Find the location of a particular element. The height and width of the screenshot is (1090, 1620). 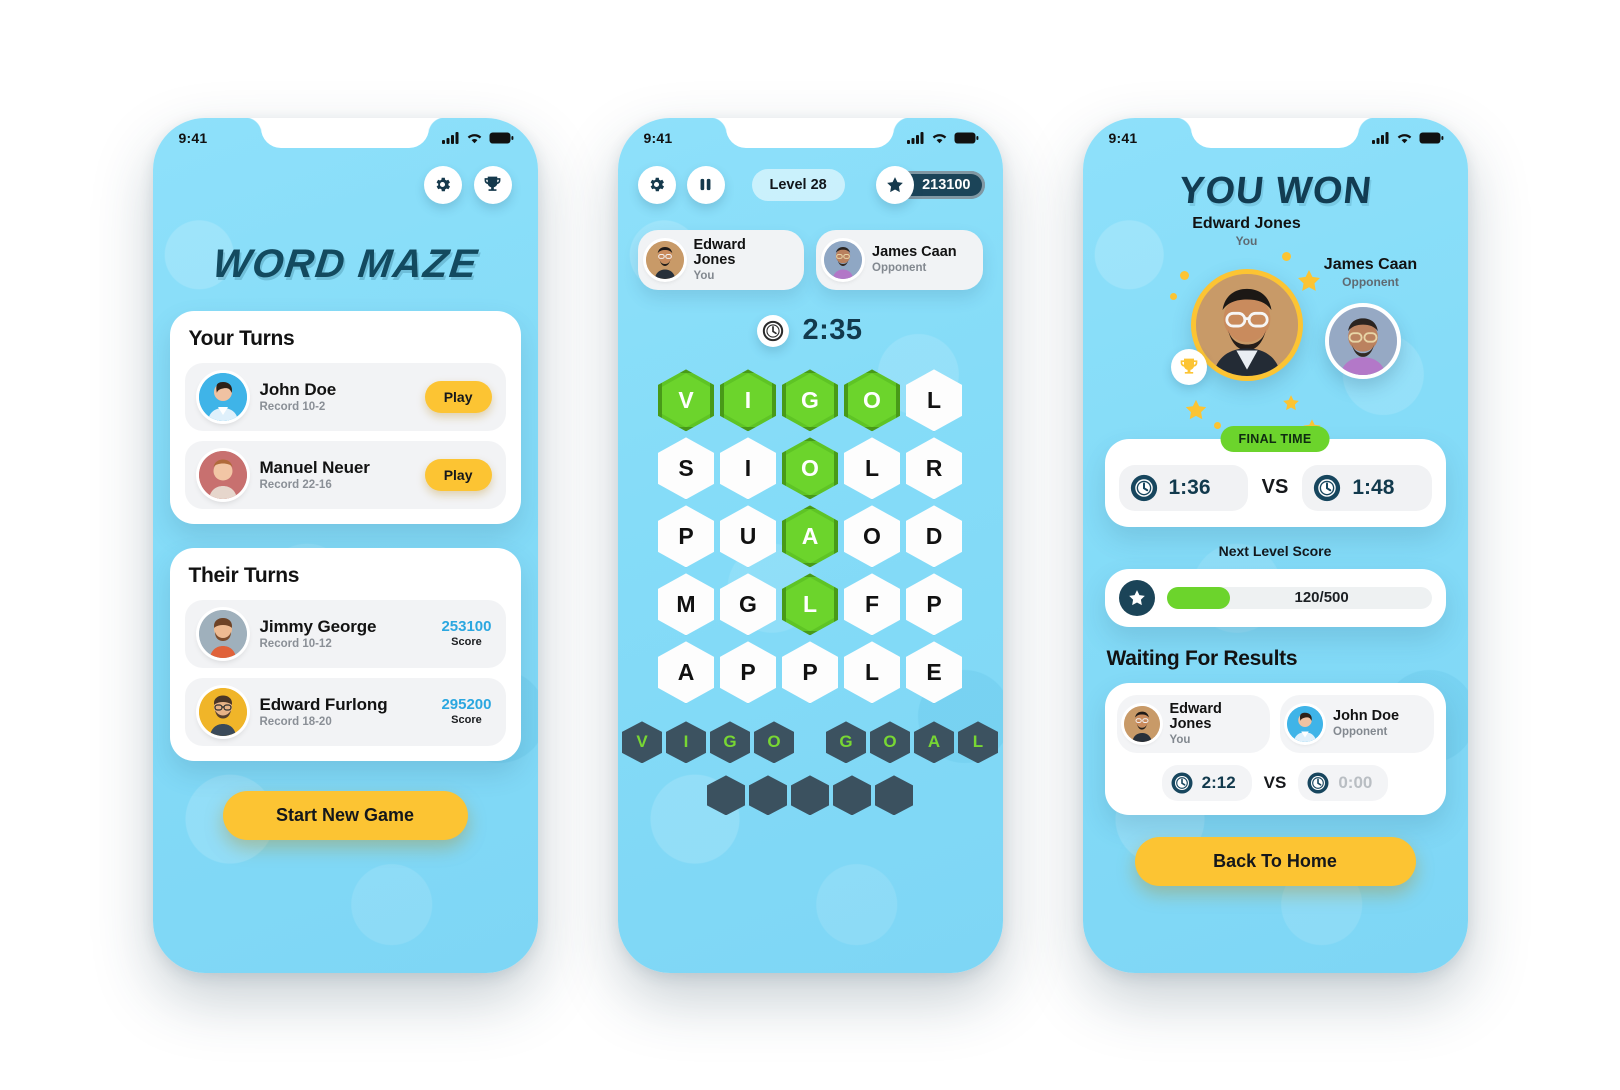

list-item: Edward Furlong Record 18-20 295200 Score is located at coordinates (345, 711).